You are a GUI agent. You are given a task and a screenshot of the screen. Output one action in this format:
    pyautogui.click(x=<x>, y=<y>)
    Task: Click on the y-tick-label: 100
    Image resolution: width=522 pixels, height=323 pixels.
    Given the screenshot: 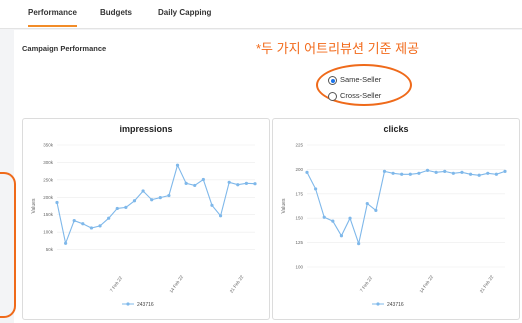 What is the action you would take?
    pyautogui.click(x=299, y=267)
    